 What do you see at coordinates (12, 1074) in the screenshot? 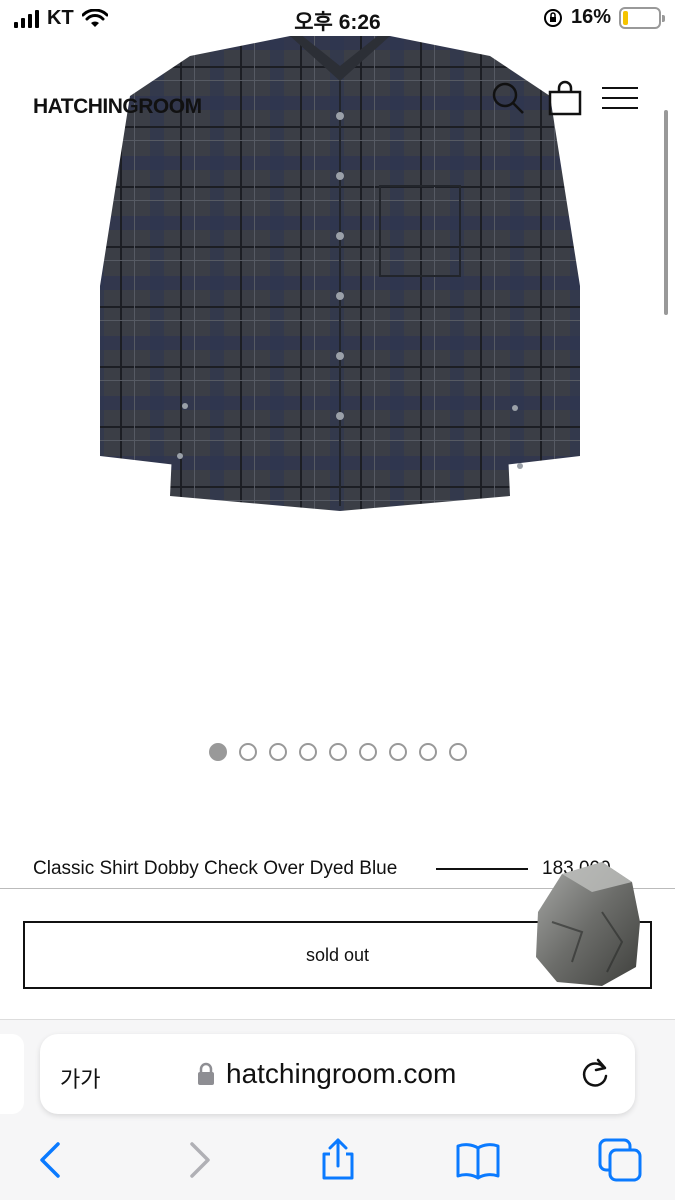
I see `previous-tab-peek` at bounding box center [12, 1074].